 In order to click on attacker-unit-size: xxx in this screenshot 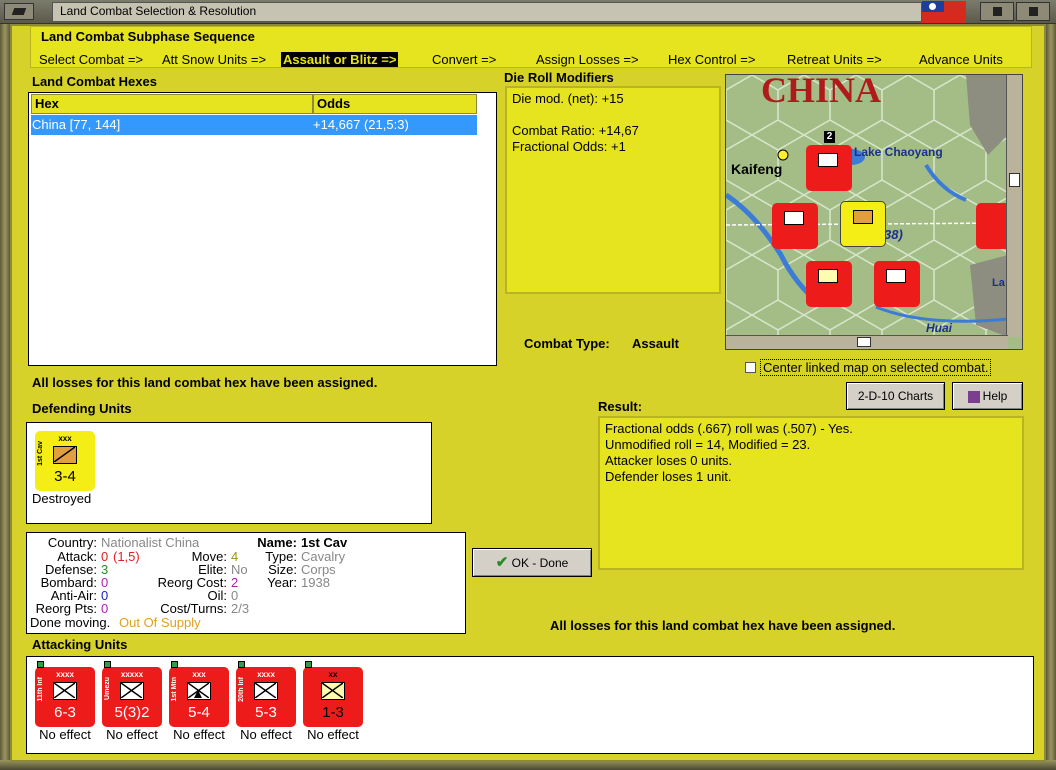, I will do `click(199, 674)`.